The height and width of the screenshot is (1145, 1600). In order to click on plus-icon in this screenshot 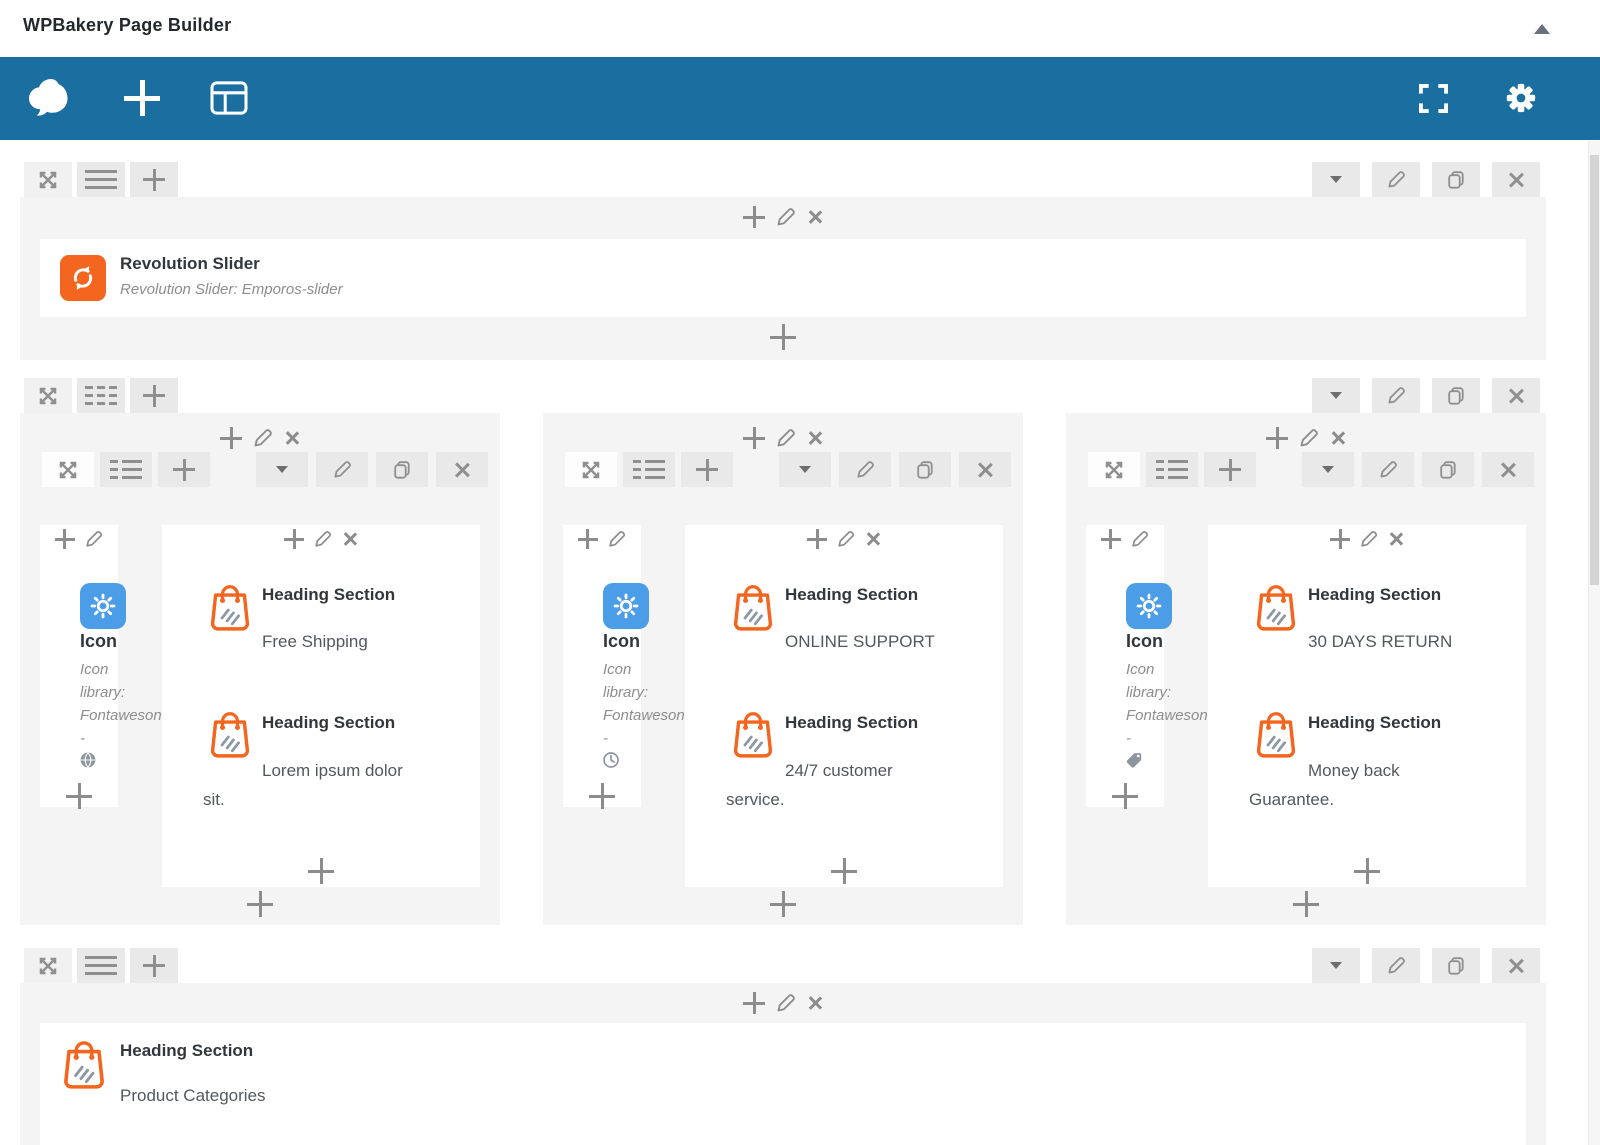, I will do `click(1230, 469)`.